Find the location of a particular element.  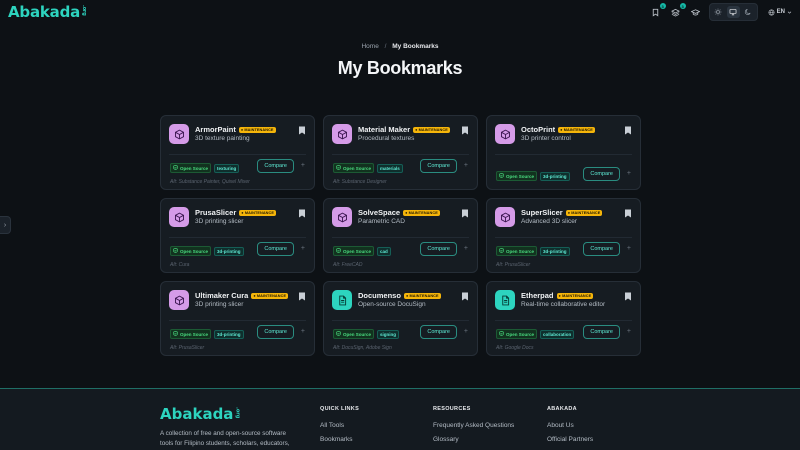

tool-description: 3D printer control is located at coordinates (546, 138).